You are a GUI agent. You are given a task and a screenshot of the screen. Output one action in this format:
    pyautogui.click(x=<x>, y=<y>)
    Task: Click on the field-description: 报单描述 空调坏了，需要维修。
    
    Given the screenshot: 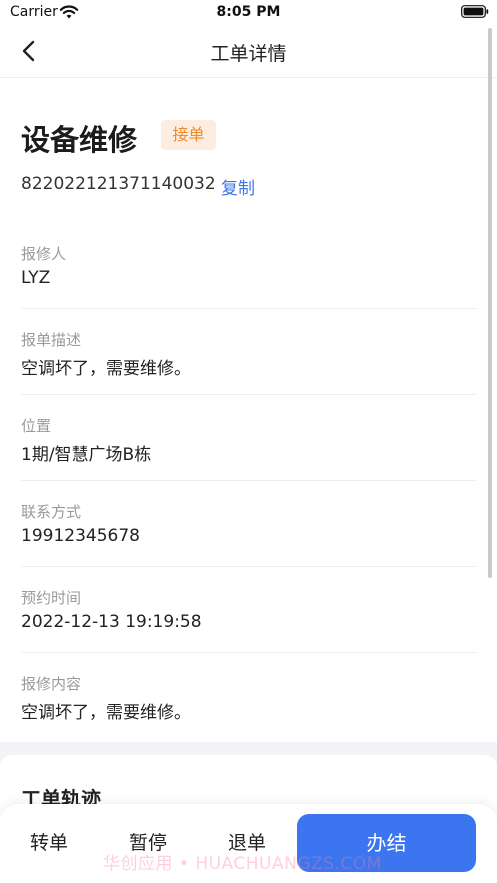 What is the action you would take?
    pyautogui.click(x=248, y=351)
    